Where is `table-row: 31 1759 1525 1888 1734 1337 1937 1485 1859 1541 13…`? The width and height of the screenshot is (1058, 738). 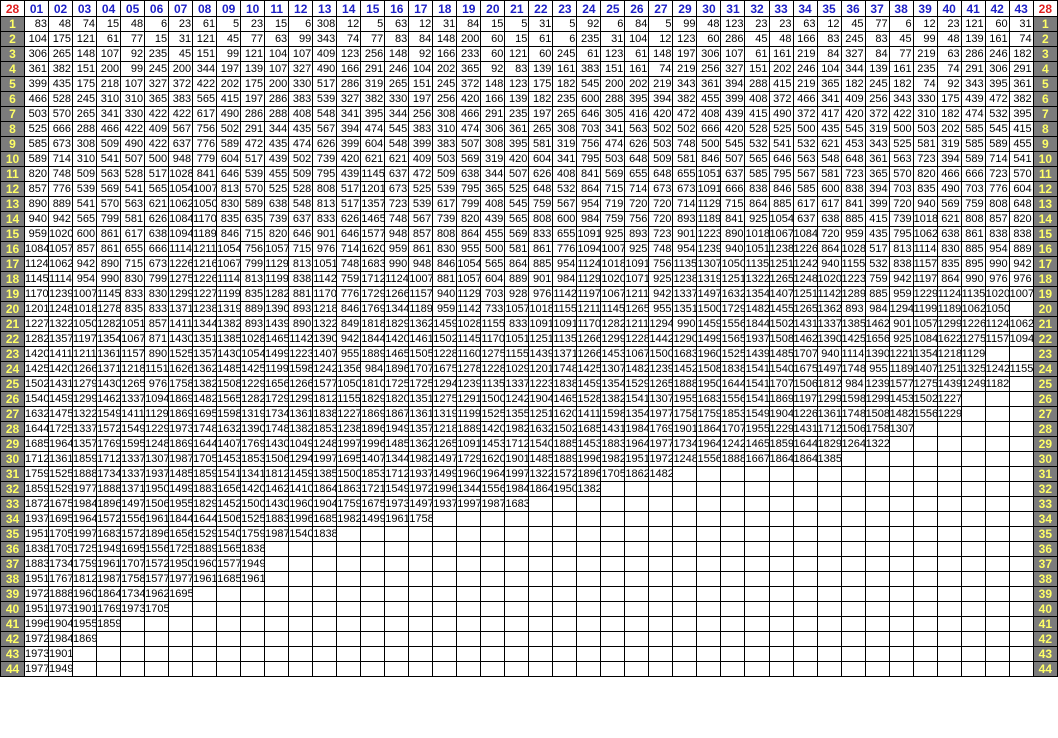
table-row: 31 1759 1525 1888 1734 1337 1937 1485 1859 1541 13… is located at coordinates (529, 474).